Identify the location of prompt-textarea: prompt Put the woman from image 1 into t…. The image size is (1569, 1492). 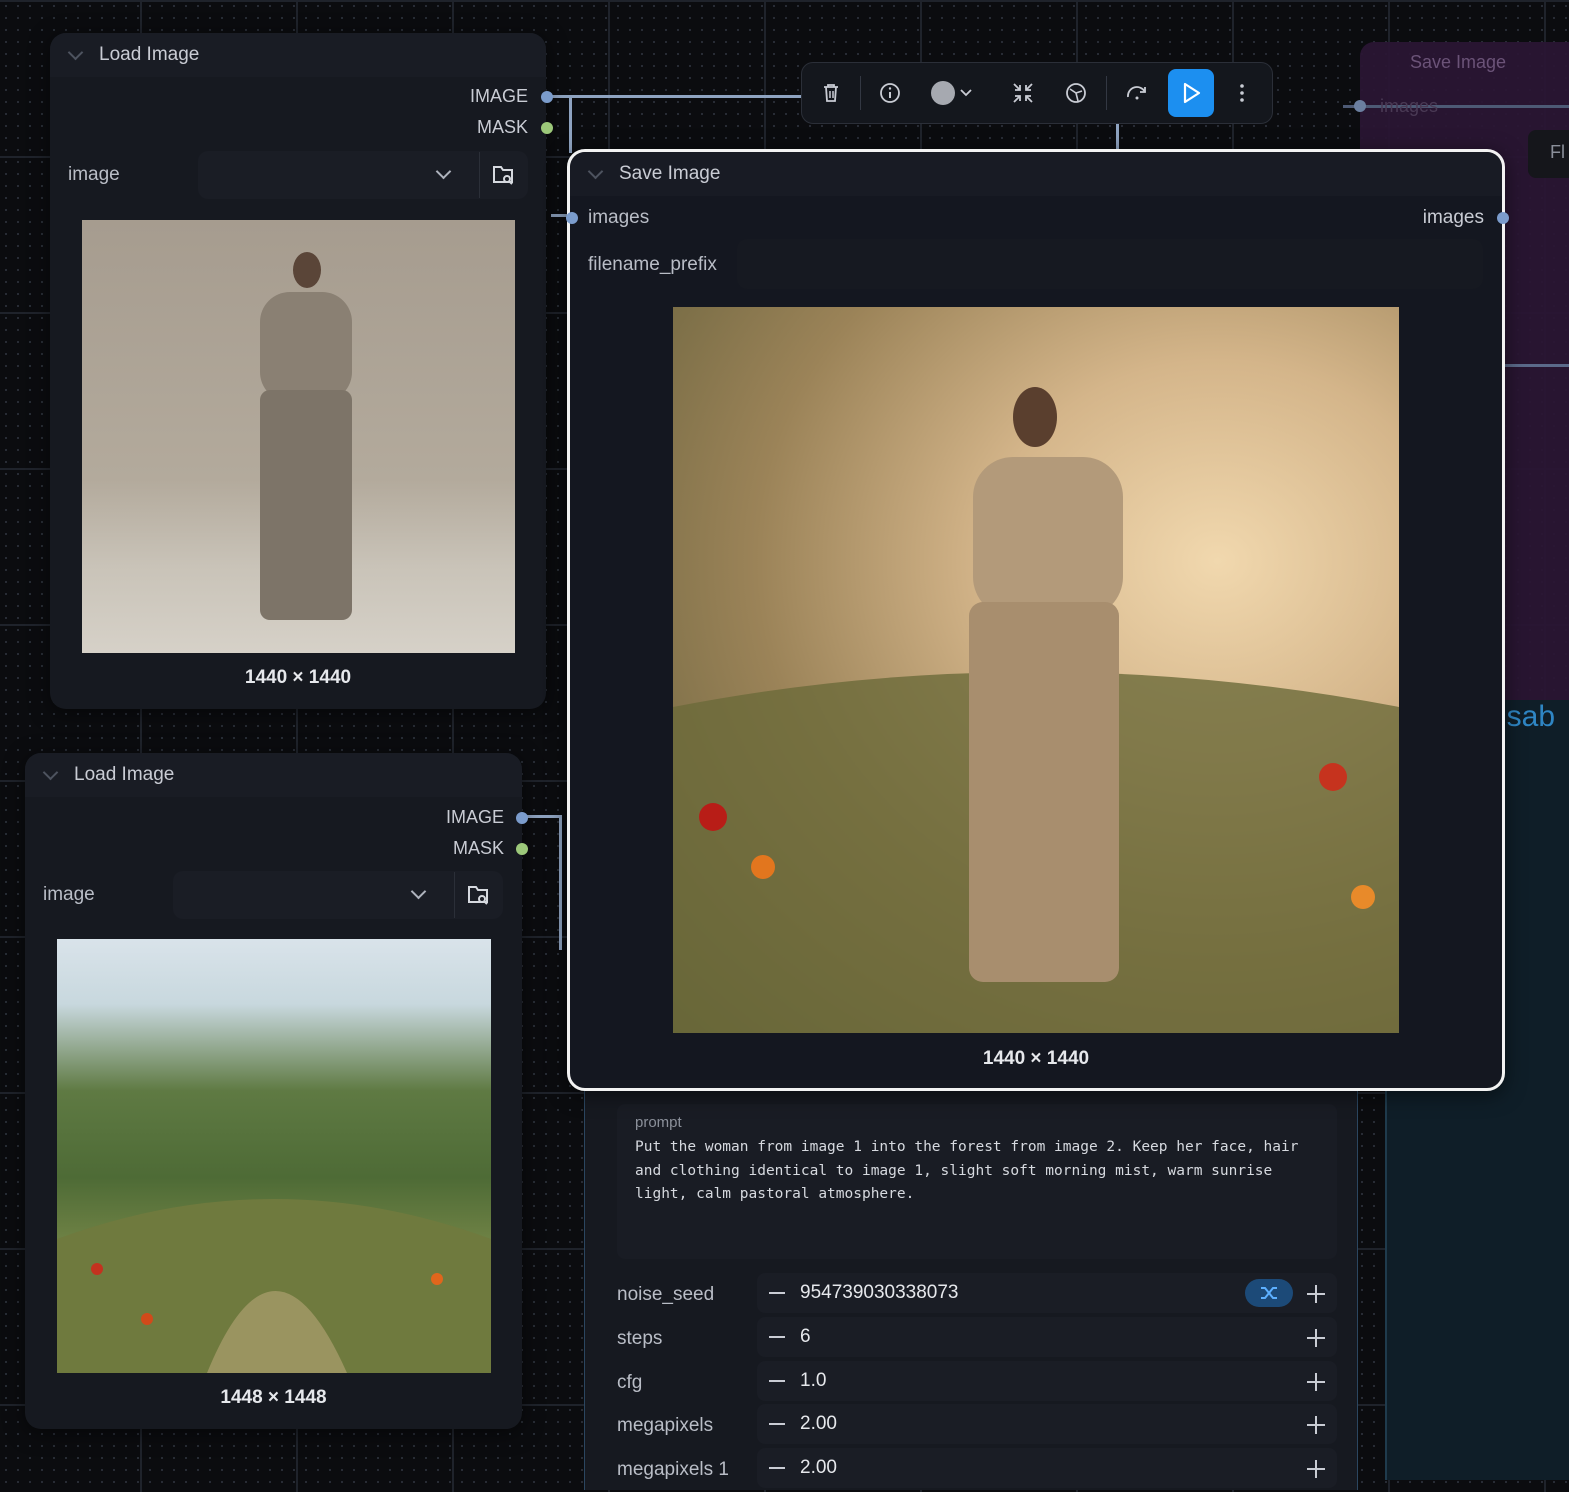
(977, 1181).